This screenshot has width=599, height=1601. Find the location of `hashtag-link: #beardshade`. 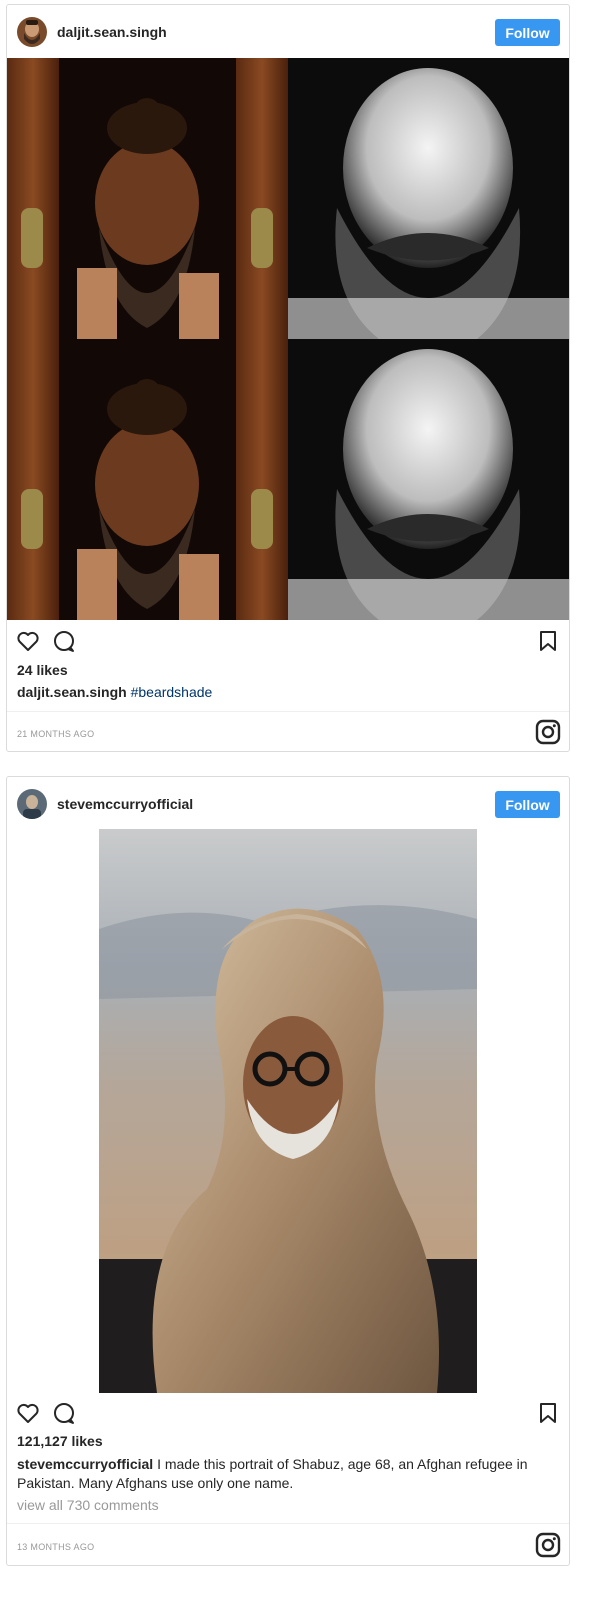

hashtag-link: #beardshade is located at coordinates (172, 692).